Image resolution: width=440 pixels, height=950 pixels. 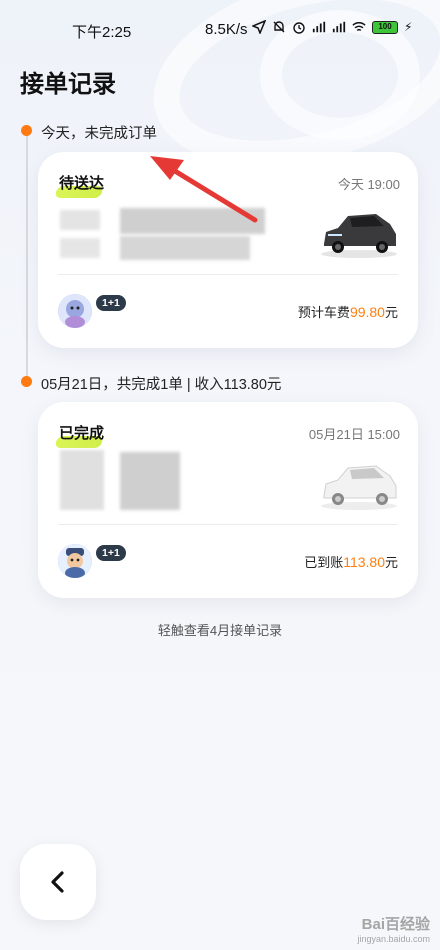 I want to click on history-link: 轻触查看4月接单记录, so click(x=220, y=629).